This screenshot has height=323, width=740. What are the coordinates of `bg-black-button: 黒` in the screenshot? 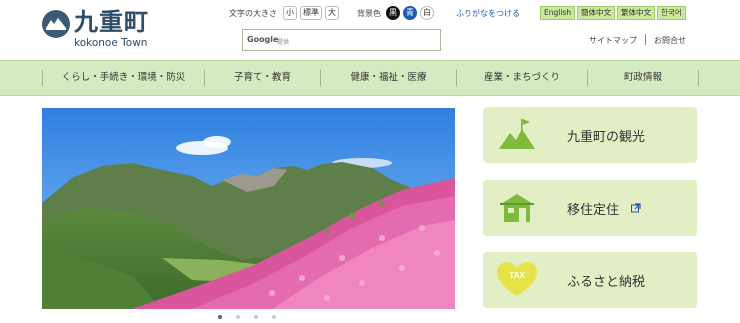 It's located at (393, 13).